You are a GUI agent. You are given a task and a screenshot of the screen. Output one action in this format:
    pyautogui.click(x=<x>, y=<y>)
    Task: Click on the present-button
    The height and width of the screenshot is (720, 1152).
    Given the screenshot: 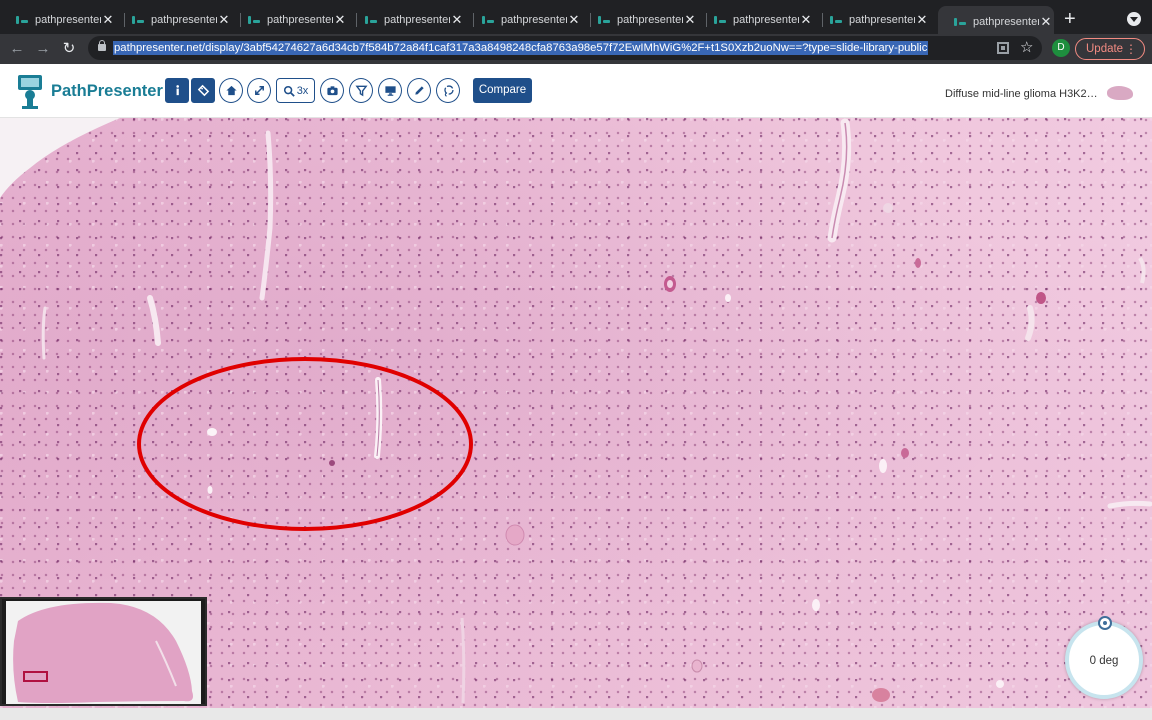 What is the action you would take?
    pyautogui.click(x=390, y=90)
    